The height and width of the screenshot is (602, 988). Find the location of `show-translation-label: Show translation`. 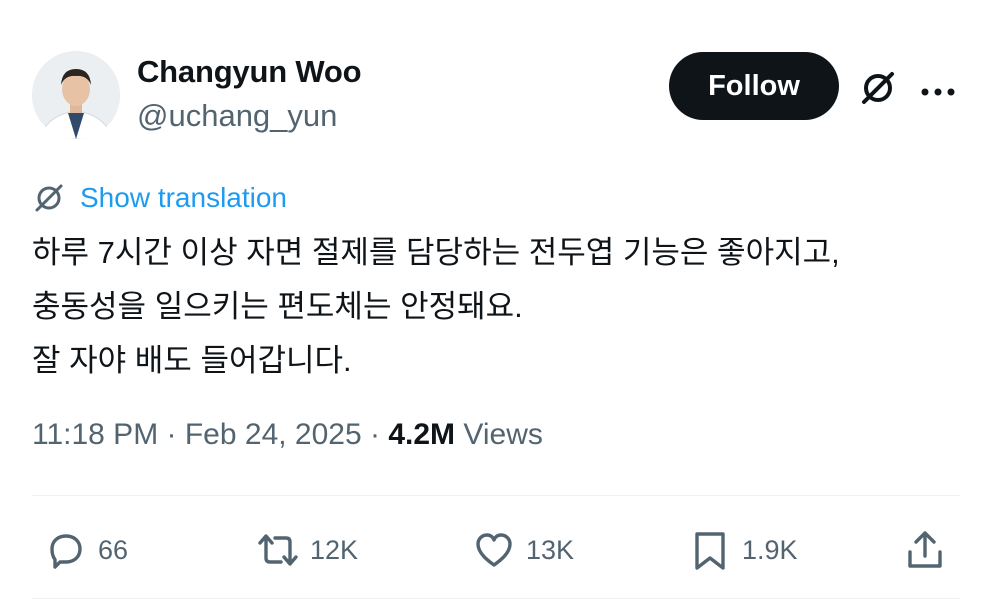

show-translation-label: Show translation is located at coordinates (183, 198).